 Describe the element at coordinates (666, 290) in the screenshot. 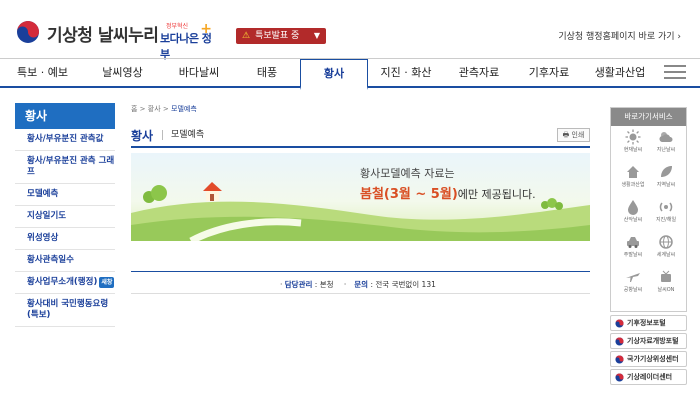

I see `quick-link-label: 날씨ON` at that location.